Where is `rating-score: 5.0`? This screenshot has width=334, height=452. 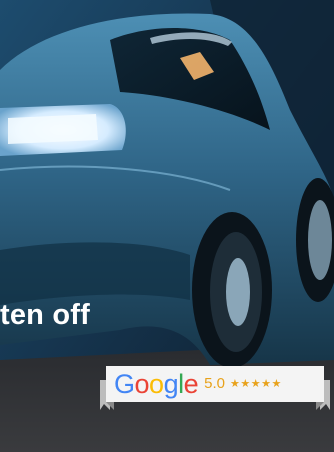 rating-score: 5.0 is located at coordinates (214, 383).